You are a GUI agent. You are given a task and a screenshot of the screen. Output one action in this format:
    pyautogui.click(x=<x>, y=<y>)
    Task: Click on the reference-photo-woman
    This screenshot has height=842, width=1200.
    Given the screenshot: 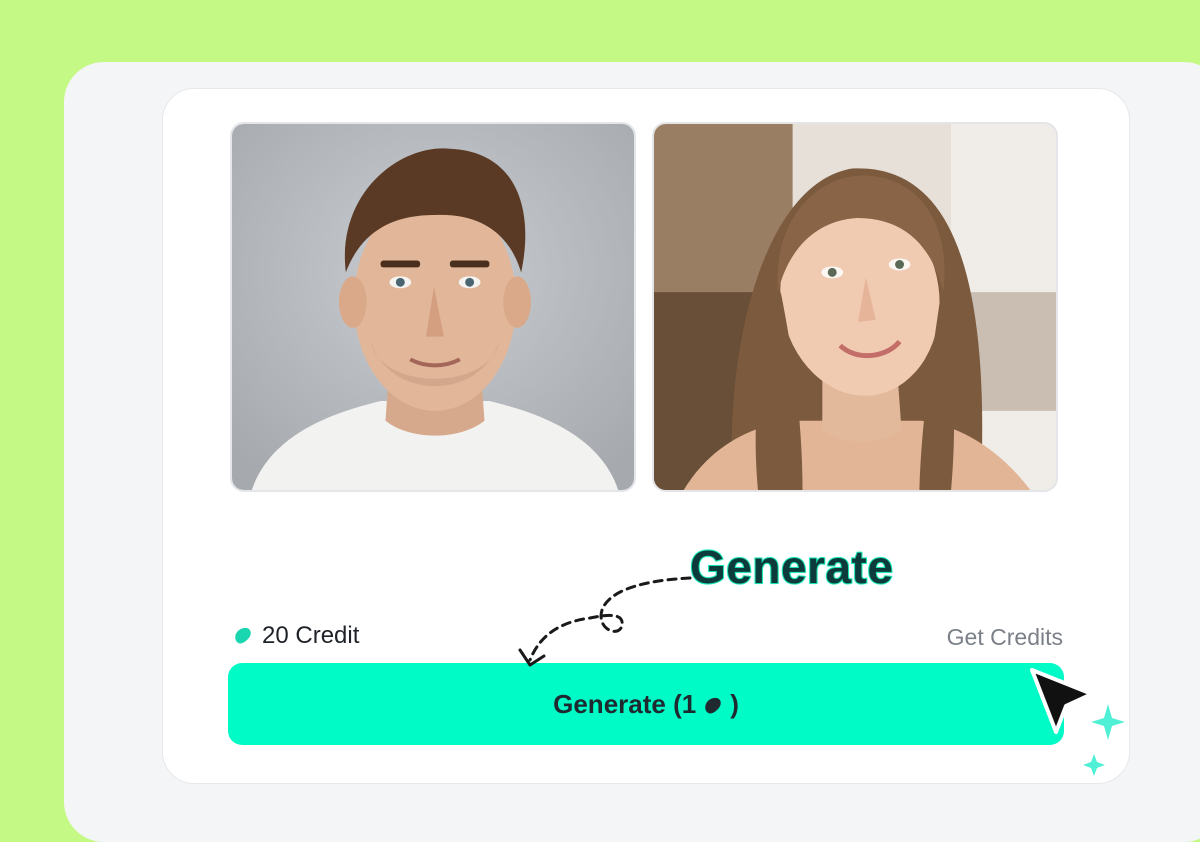 What is the action you would take?
    pyautogui.click(x=855, y=307)
    